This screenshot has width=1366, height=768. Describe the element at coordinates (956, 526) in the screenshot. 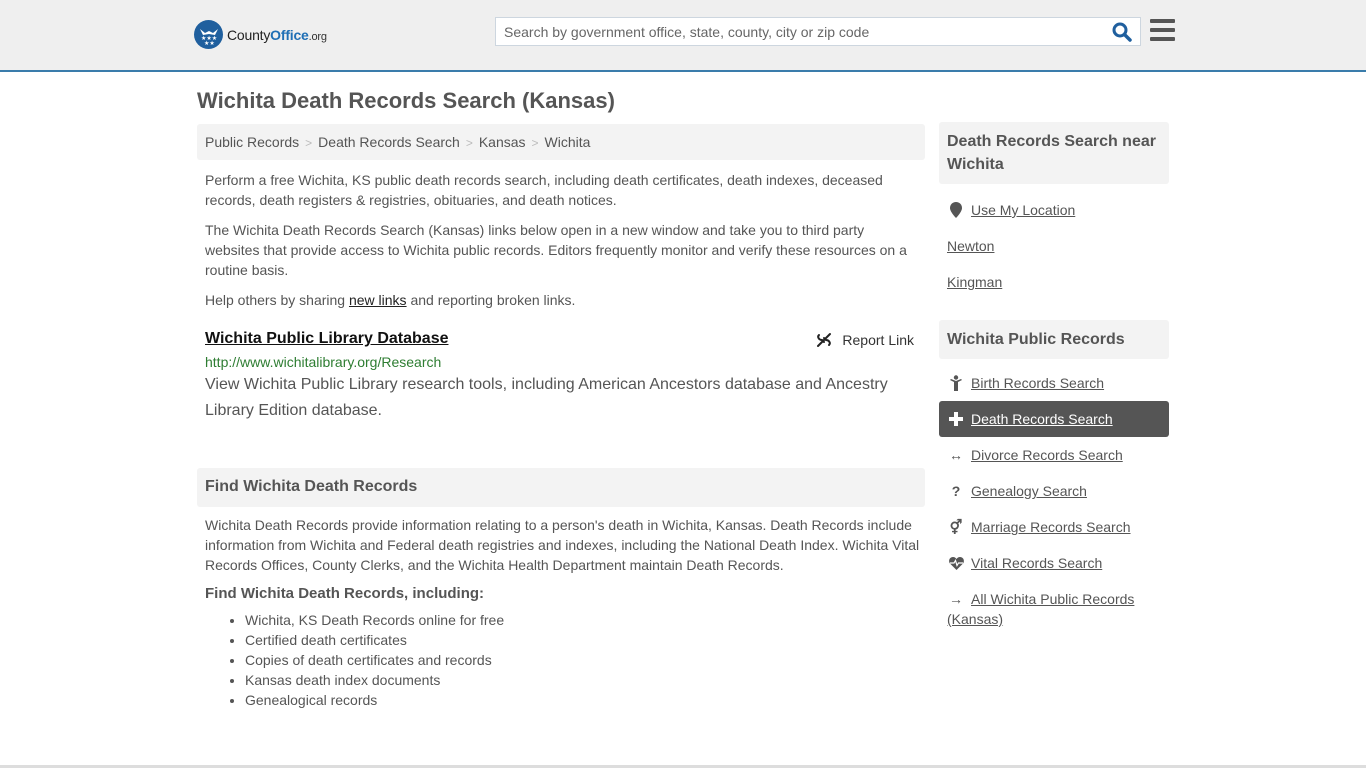

I see `venus-mars-icon: ⚥` at that location.